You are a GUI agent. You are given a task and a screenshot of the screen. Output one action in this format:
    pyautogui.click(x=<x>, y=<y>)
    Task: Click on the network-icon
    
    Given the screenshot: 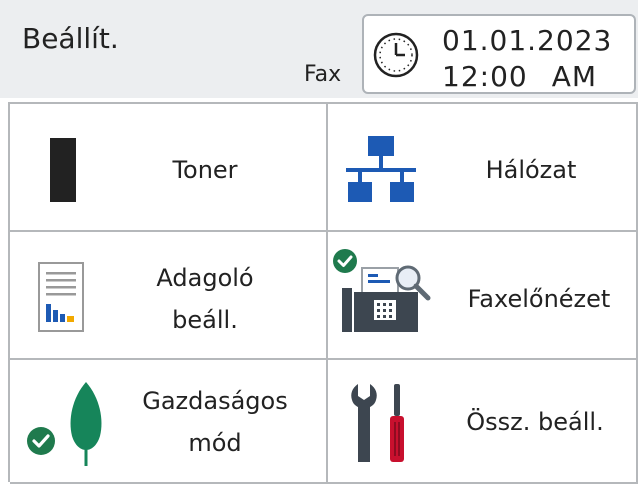 What is the action you would take?
    pyautogui.click(x=381, y=169)
    